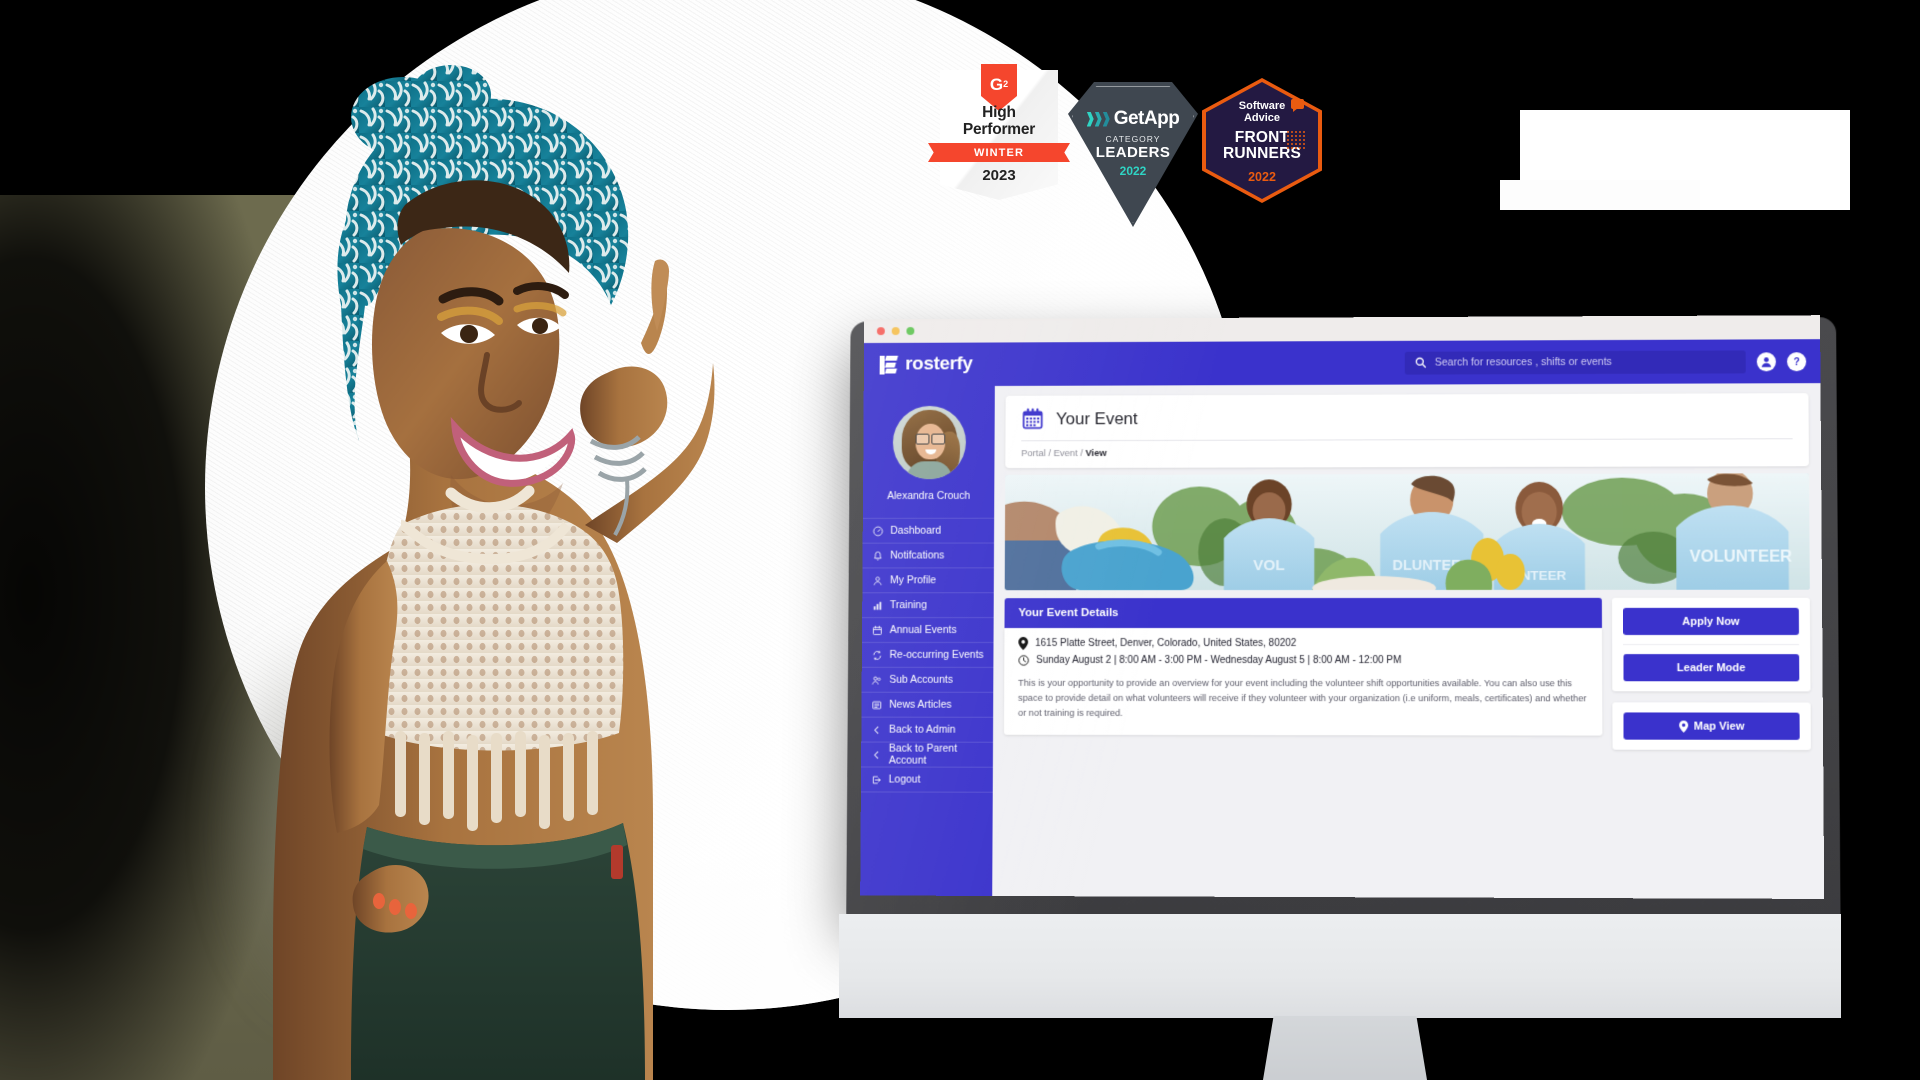 Image resolution: width=1920 pixels, height=1080 pixels. I want to click on map-view-label: Map View, so click(1719, 726).